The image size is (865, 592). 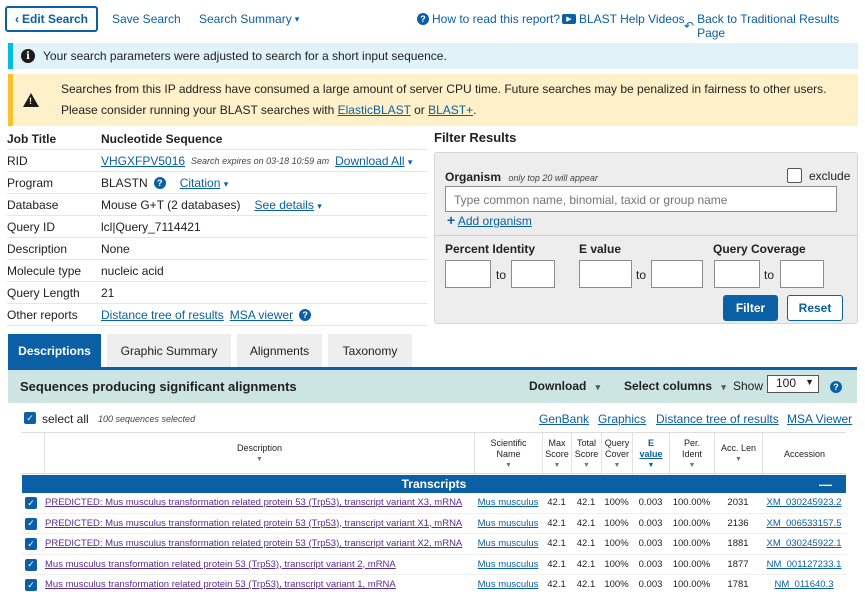 I want to click on accession-link: XM_006533157.5, so click(x=804, y=523).